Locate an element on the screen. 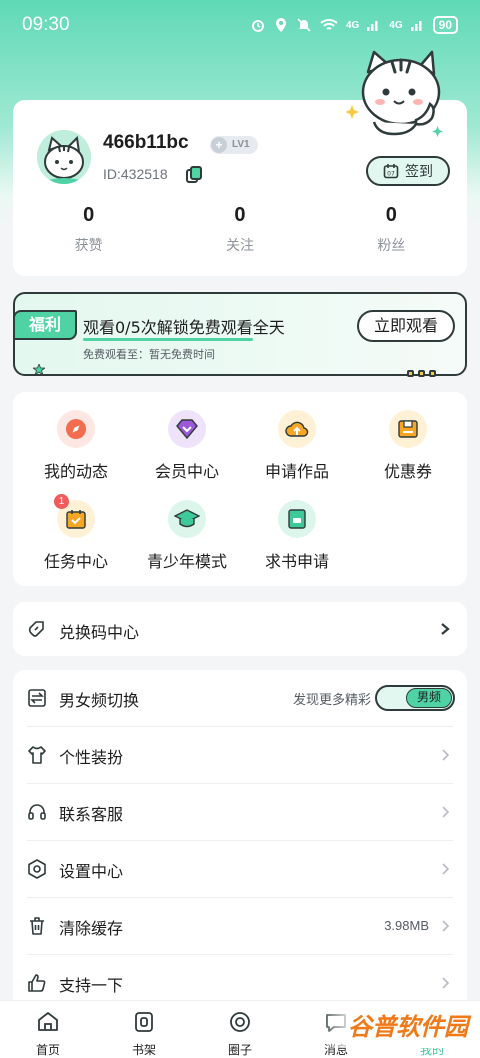  feature-teen-mode: 青少年模式 is located at coordinates (187, 536).